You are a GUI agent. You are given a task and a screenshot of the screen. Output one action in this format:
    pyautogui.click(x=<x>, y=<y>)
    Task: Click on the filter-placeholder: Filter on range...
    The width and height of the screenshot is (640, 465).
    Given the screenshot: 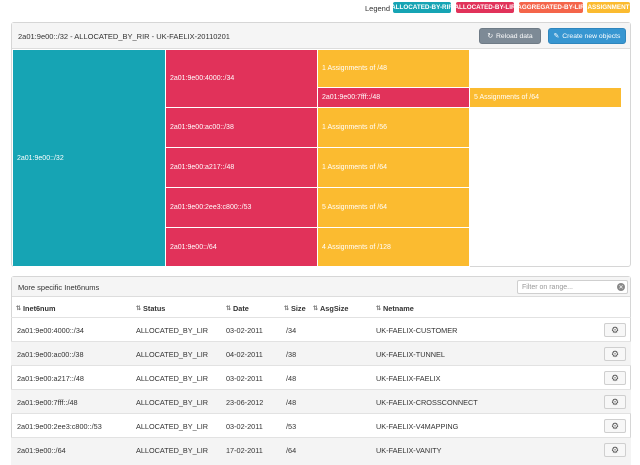 What is the action you would take?
    pyautogui.click(x=547, y=287)
    